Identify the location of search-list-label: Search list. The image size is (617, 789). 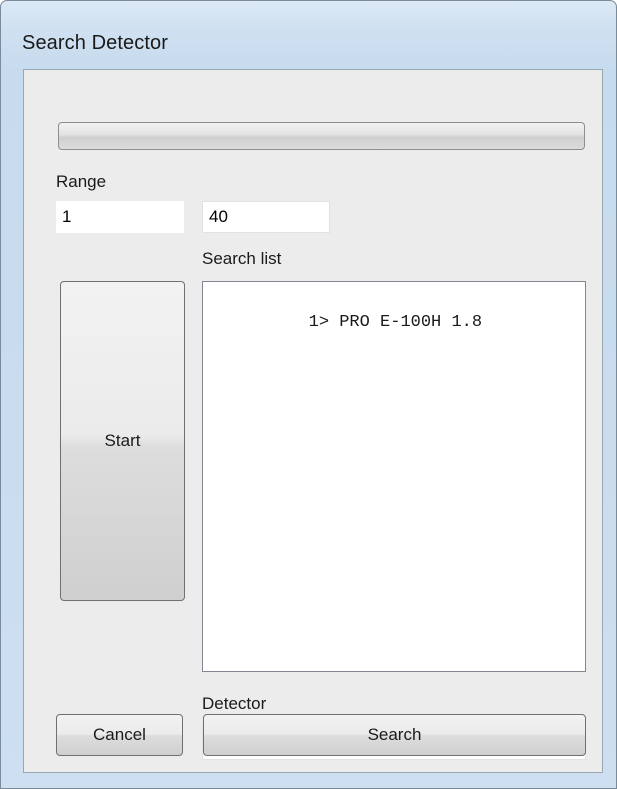
(242, 258).